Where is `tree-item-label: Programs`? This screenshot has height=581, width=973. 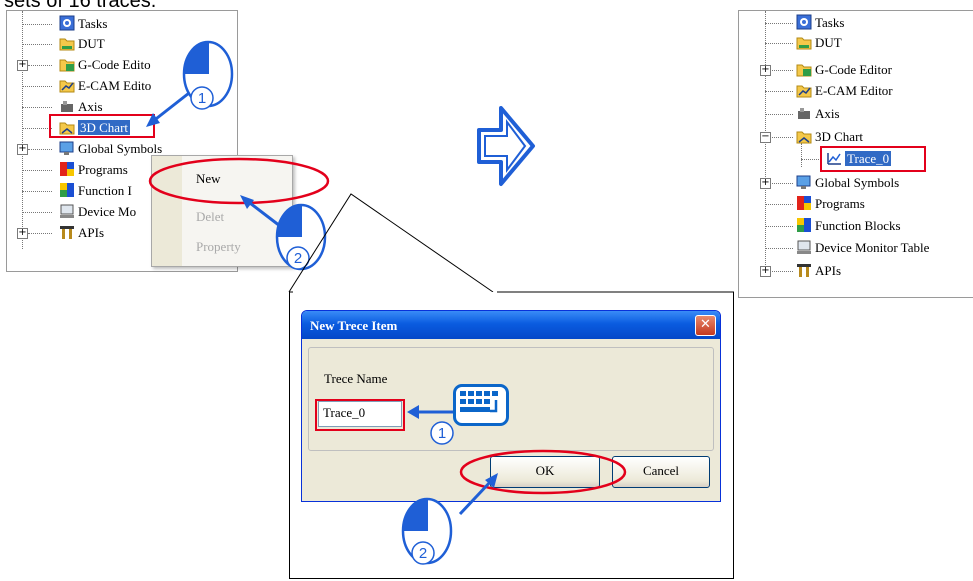
tree-item-label: Programs is located at coordinates (103, 169).